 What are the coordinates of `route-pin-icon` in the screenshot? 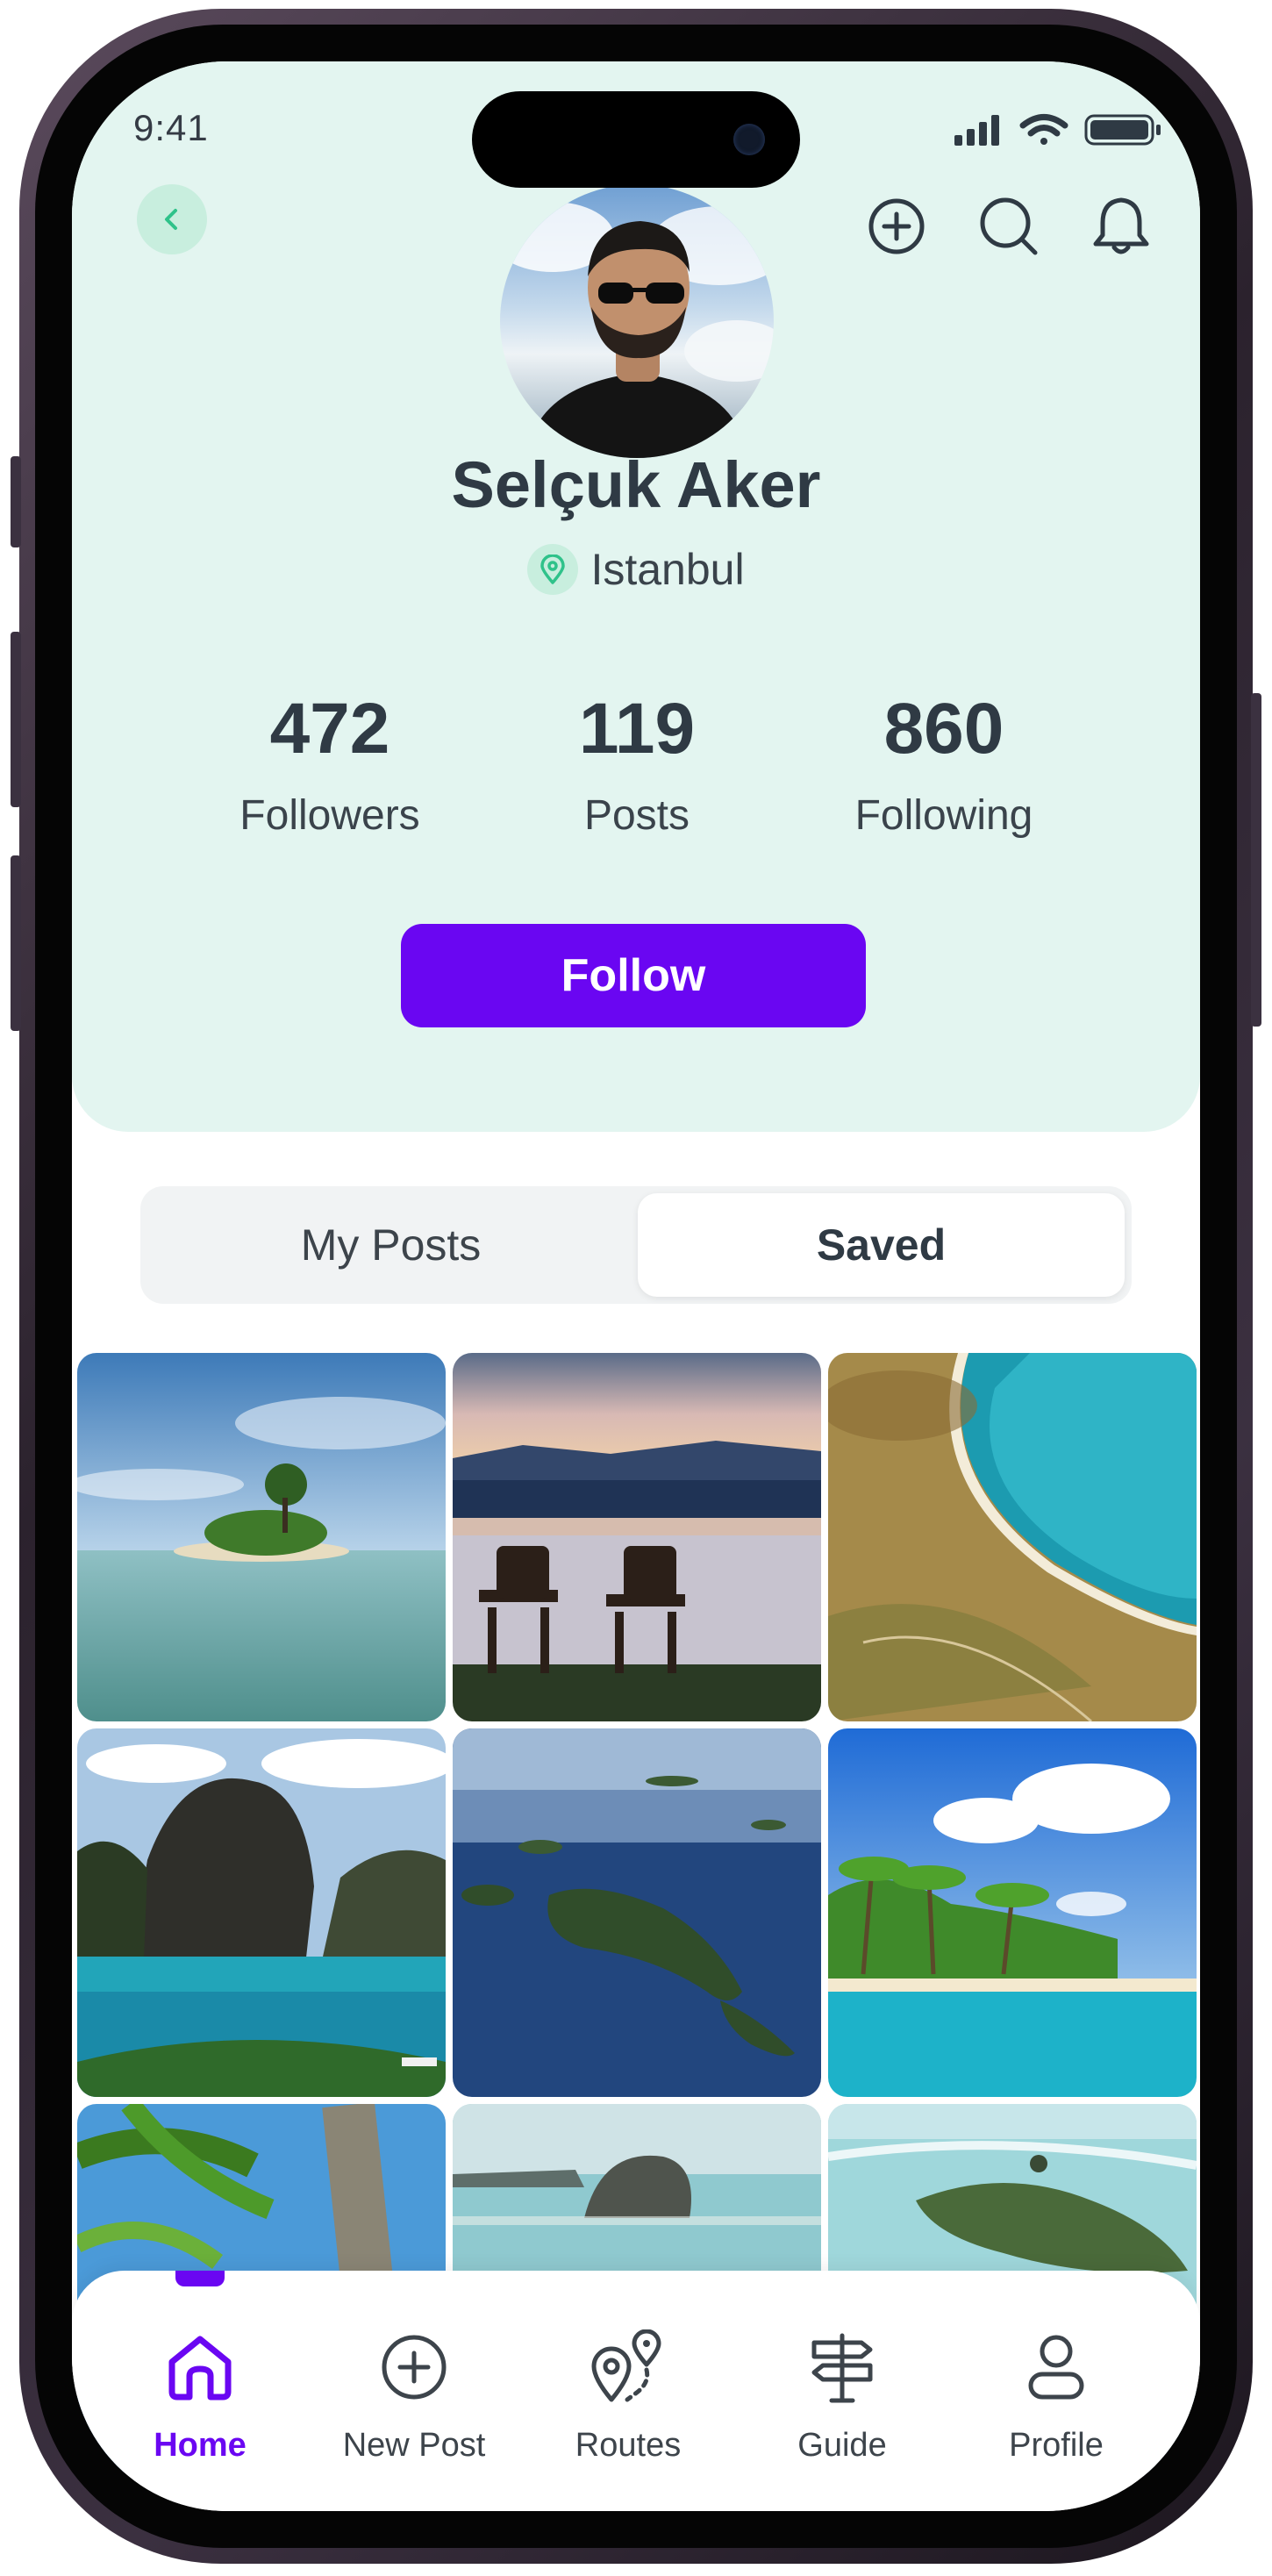 It's located at (628, 2367).